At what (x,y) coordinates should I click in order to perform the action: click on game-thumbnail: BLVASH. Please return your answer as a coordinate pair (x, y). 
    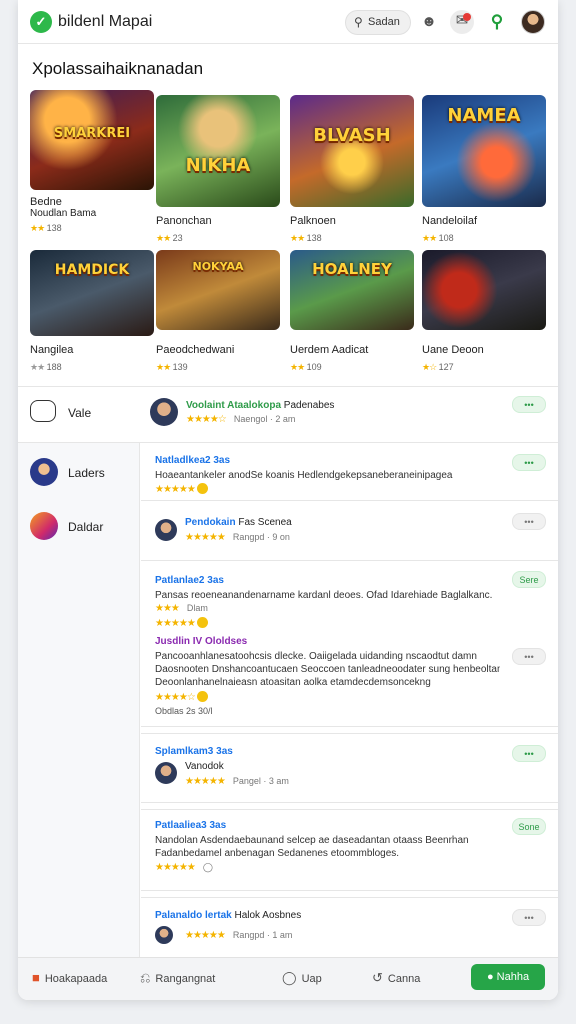
    Looking at the image, I should click on (352, 151).